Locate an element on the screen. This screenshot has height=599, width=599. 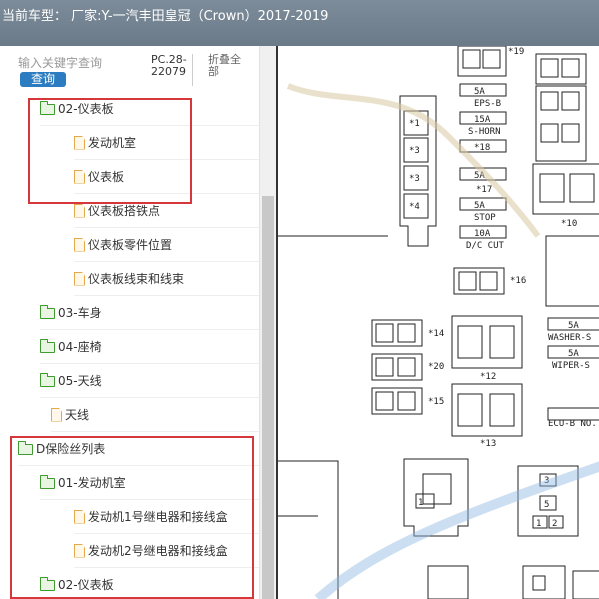
label-s10: *10 is located at coordinates (569, 224).